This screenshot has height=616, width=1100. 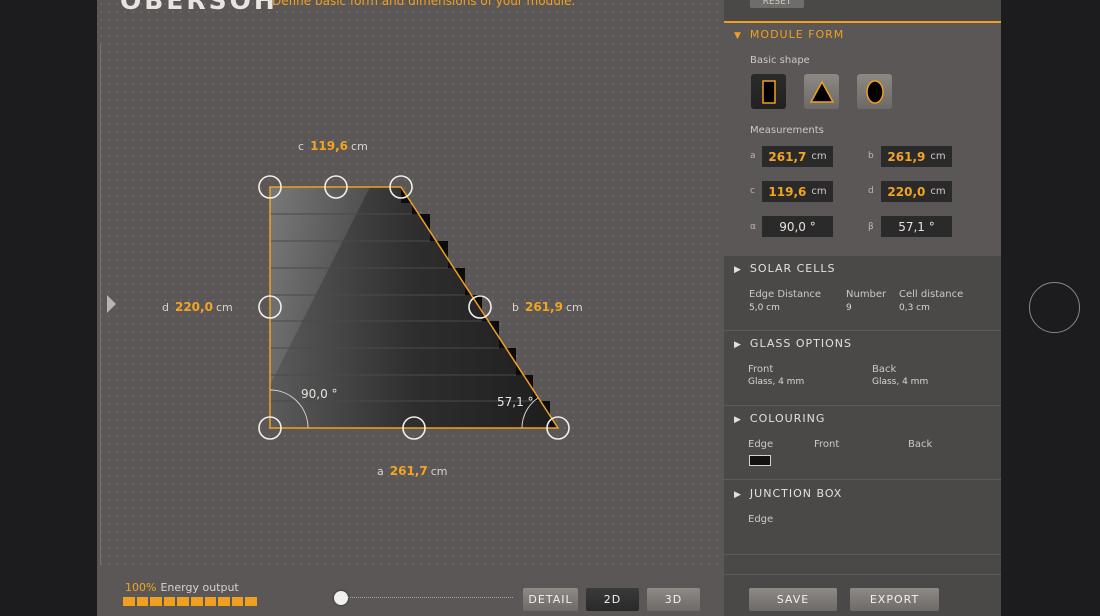 I want to click on dimension-a-value: 261,7, so click(x=408, y=471).